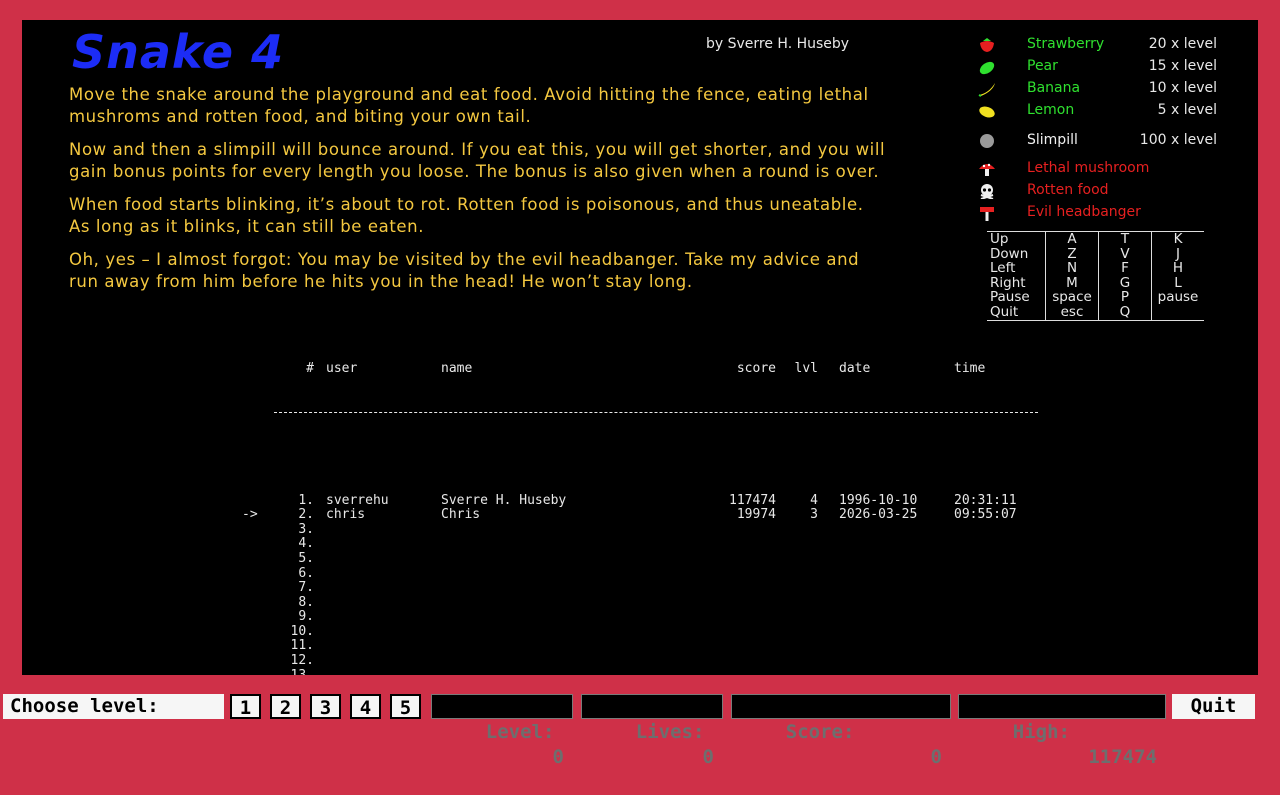 The width and height of the screenshot is (1280, 795). Describe the element at coordinates (652, 544) in the screenshot. I see `highscore-row: 4.` at that location.